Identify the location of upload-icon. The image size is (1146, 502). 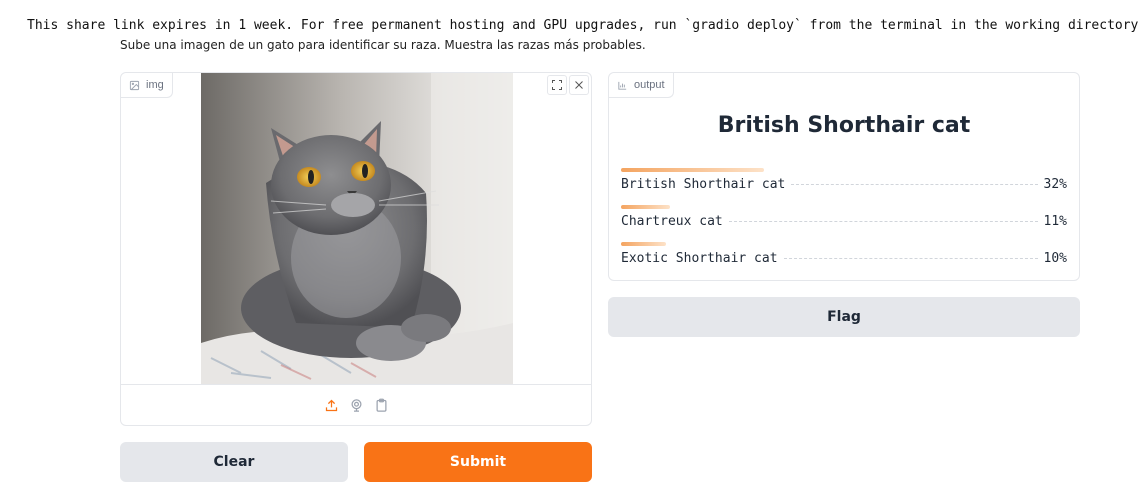
(331, 405).